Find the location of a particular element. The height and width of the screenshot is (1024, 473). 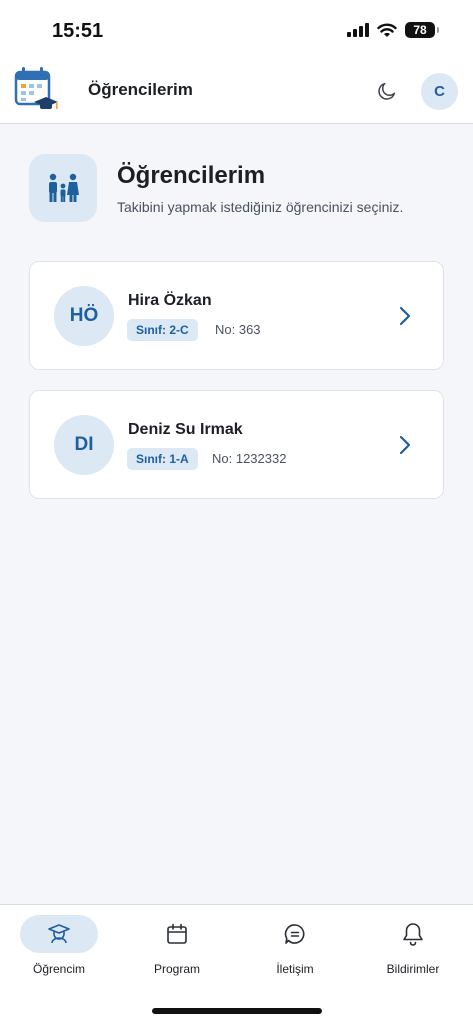

calendar-icon is located at coordinates (177, 934).